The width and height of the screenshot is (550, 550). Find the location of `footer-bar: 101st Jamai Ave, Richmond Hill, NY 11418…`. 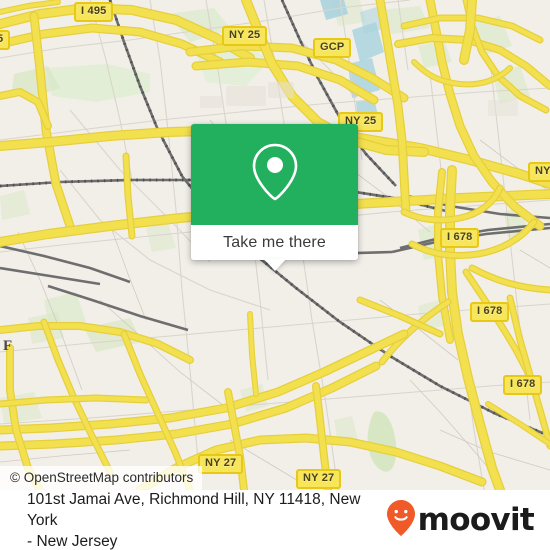

footer-bar: 101st Jamai Ave, Richmond Hill, NY 11418… is located at coordinates (275, 520).